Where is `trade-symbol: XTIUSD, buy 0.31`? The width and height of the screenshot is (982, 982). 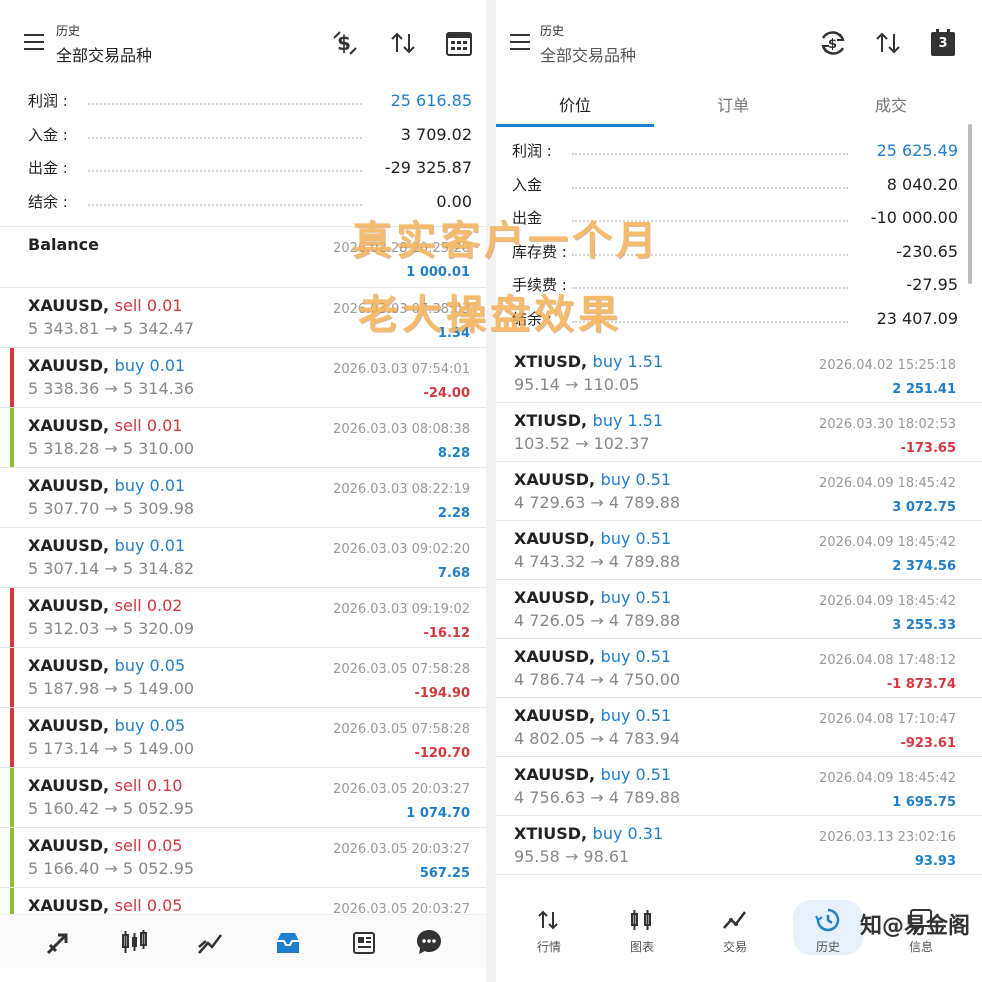 trade-symbol: XTIUSD, buy 0.31 is located at coordinates (588, 833).